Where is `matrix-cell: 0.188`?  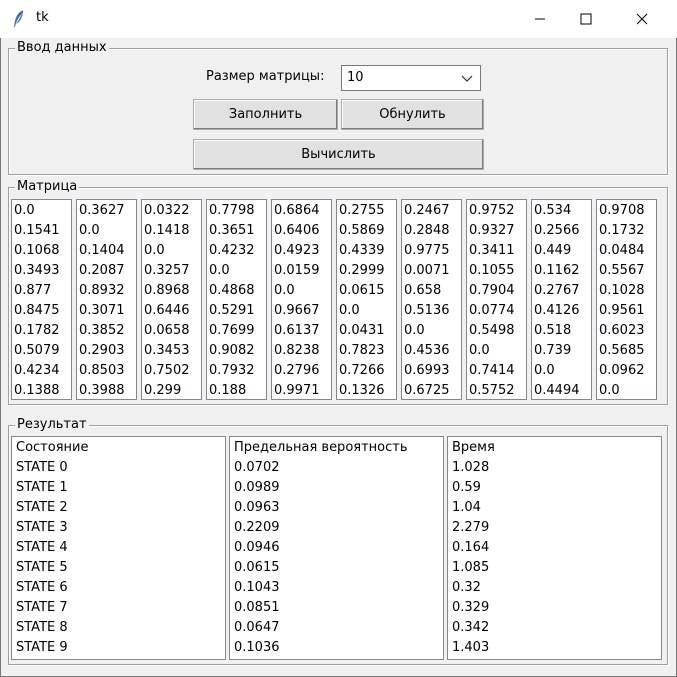
matrix-cell: 0.188 is located at coordinates (227, 391).